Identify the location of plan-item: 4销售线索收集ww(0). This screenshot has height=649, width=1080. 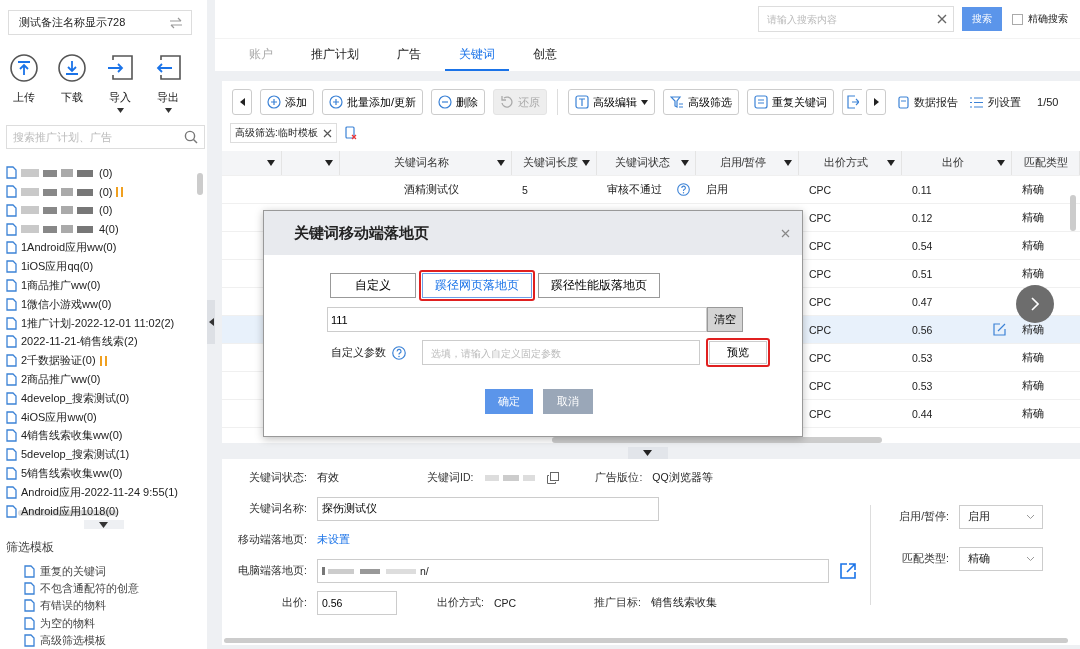
(72, 436).